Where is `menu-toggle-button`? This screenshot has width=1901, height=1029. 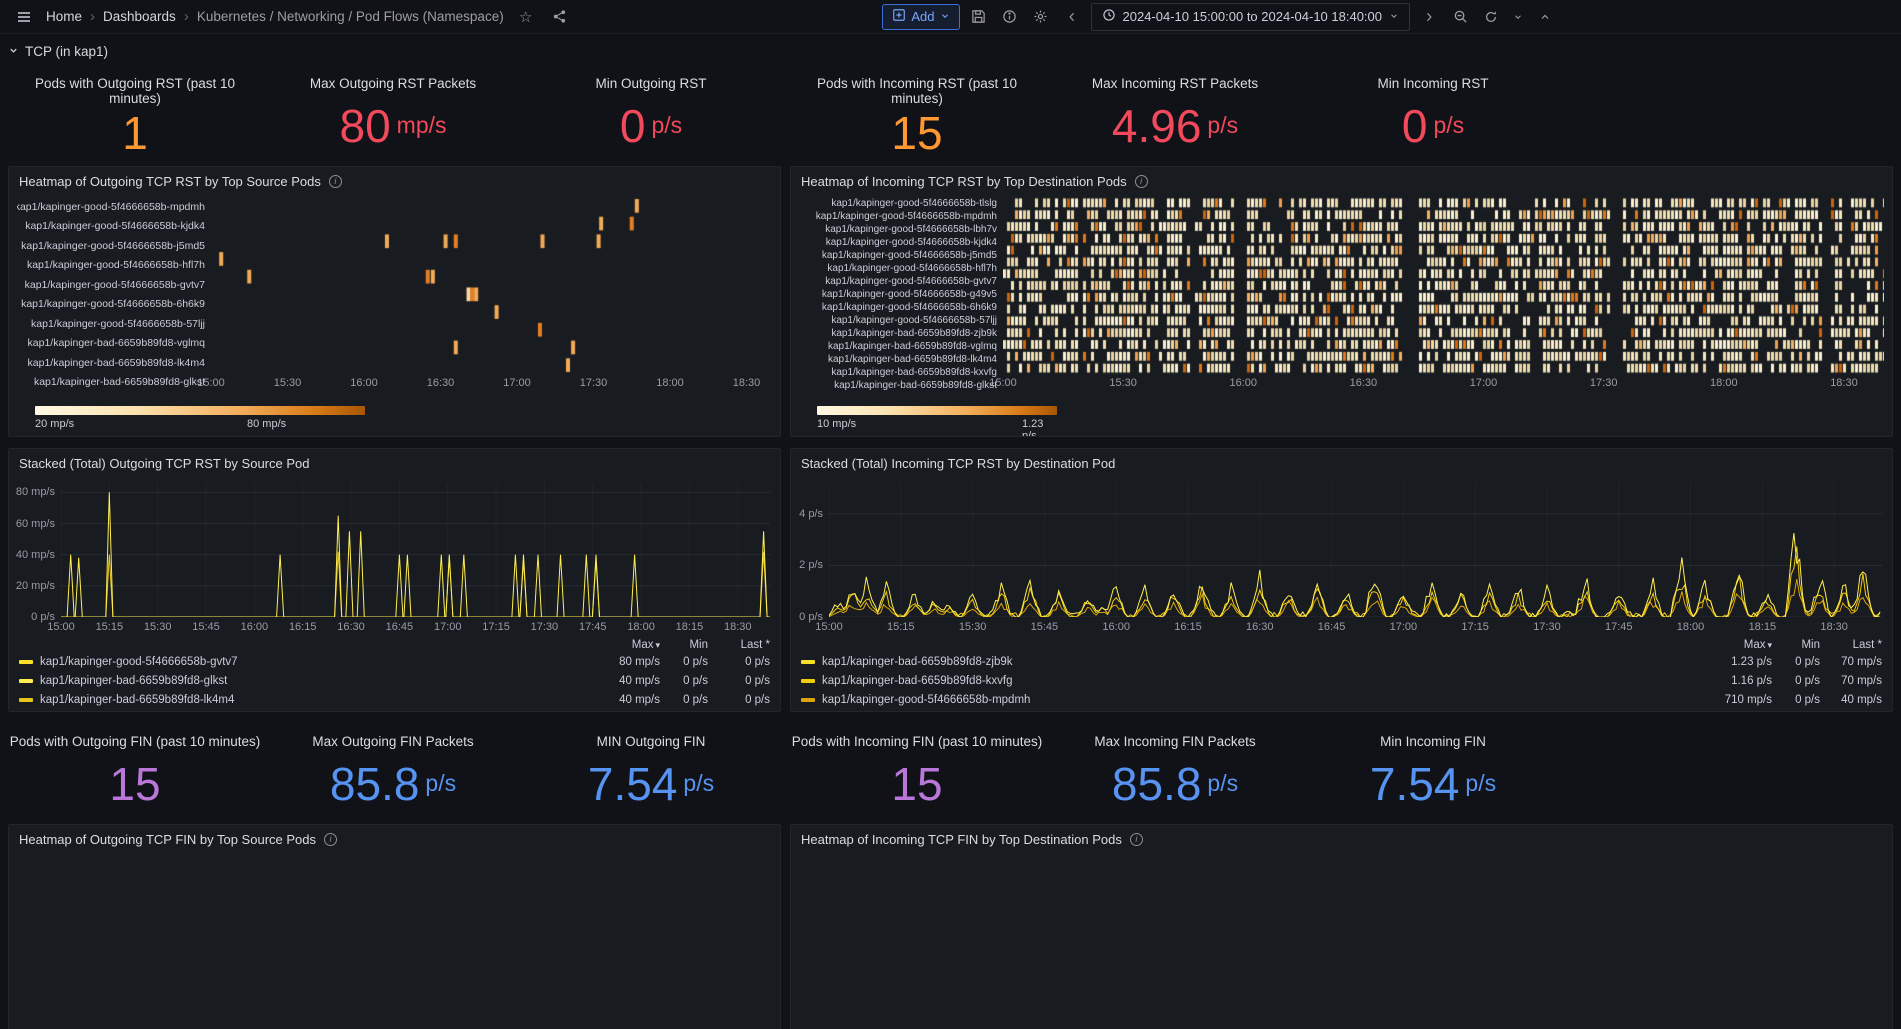 menu-toggle-button is located at coordinates (24, 17).